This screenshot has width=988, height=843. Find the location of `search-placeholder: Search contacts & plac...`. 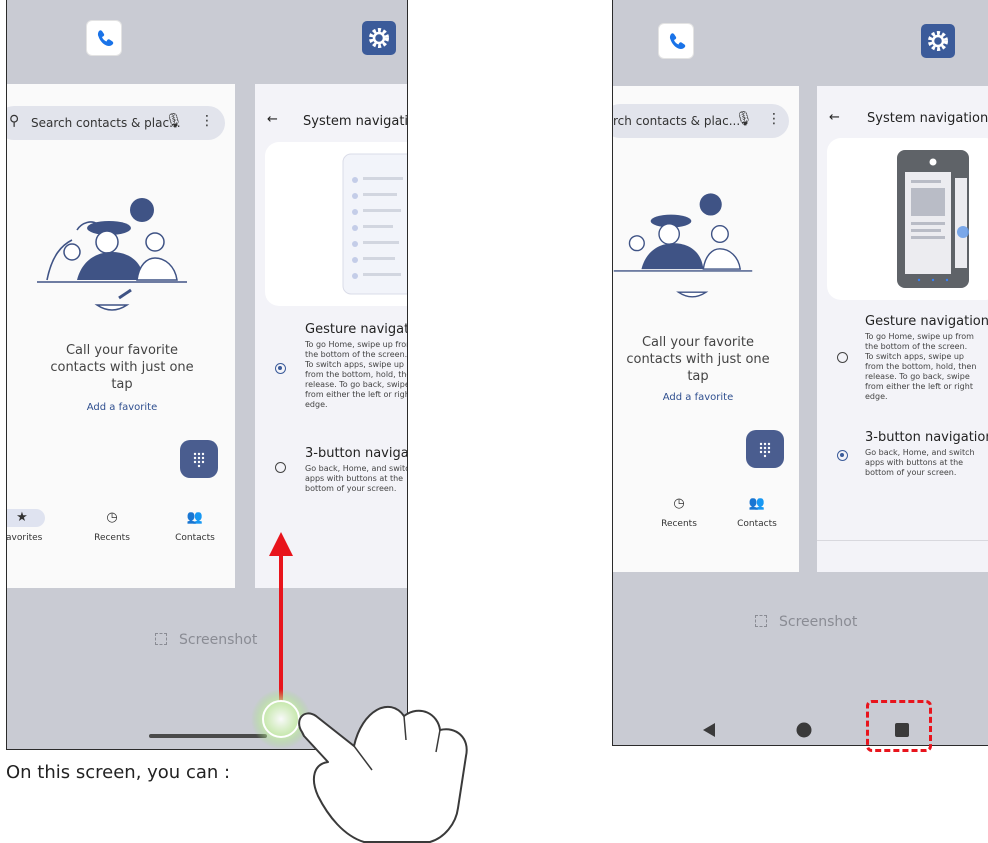

search-placeholder: Search contacts & plac... is located at coordinates (106, 123).